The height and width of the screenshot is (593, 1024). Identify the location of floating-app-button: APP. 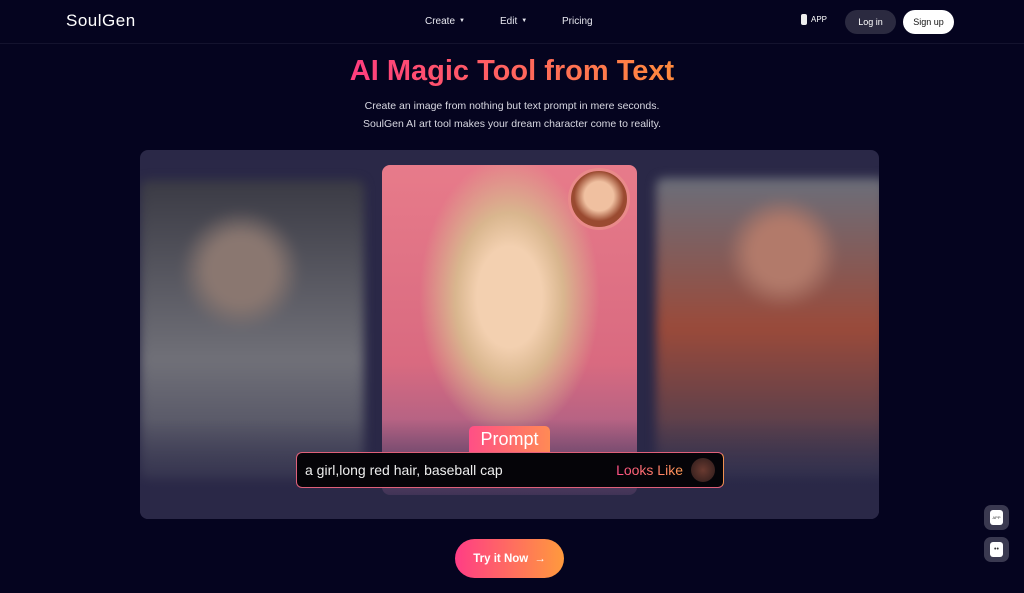
(996, 517).